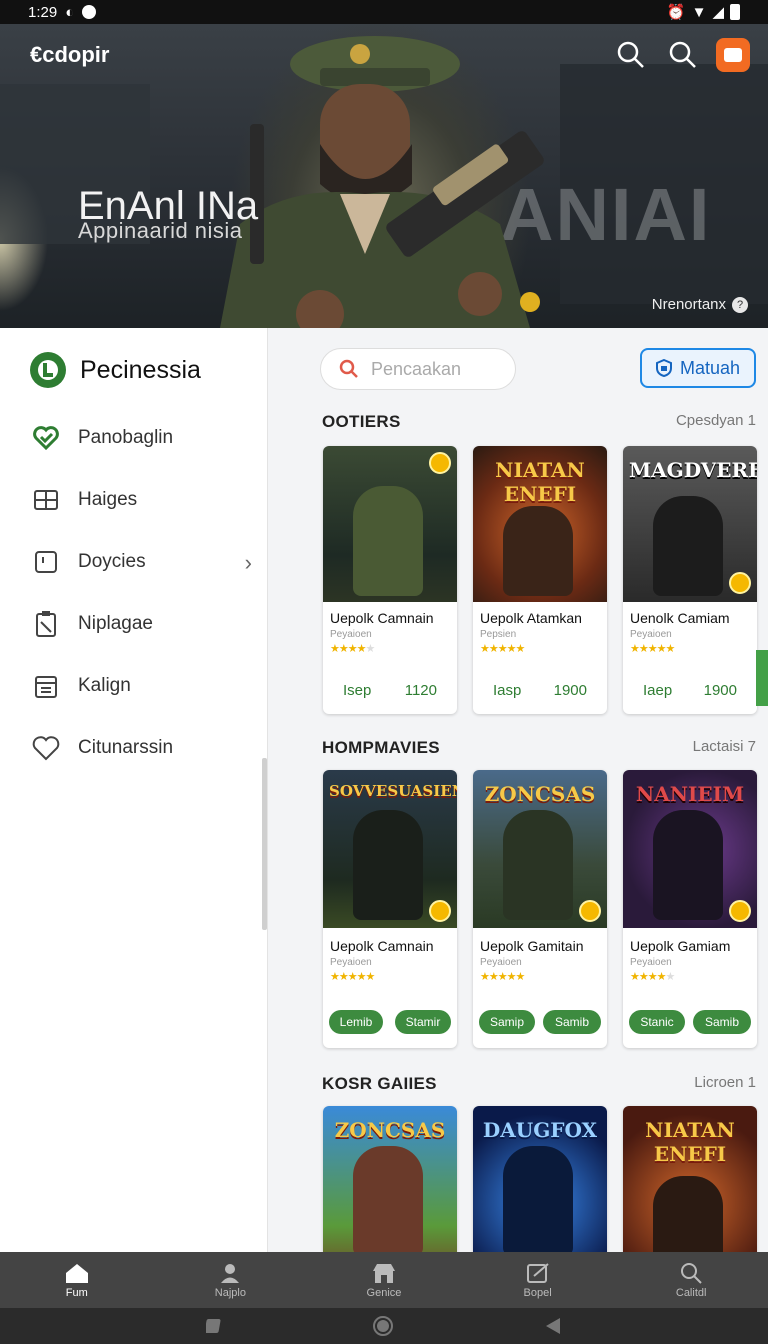 The image size is (768, 1344). Describe the element at coordinates (540, 524) in the screenshot. I see `game-card-art: NIATAN ENEFI` at that location.